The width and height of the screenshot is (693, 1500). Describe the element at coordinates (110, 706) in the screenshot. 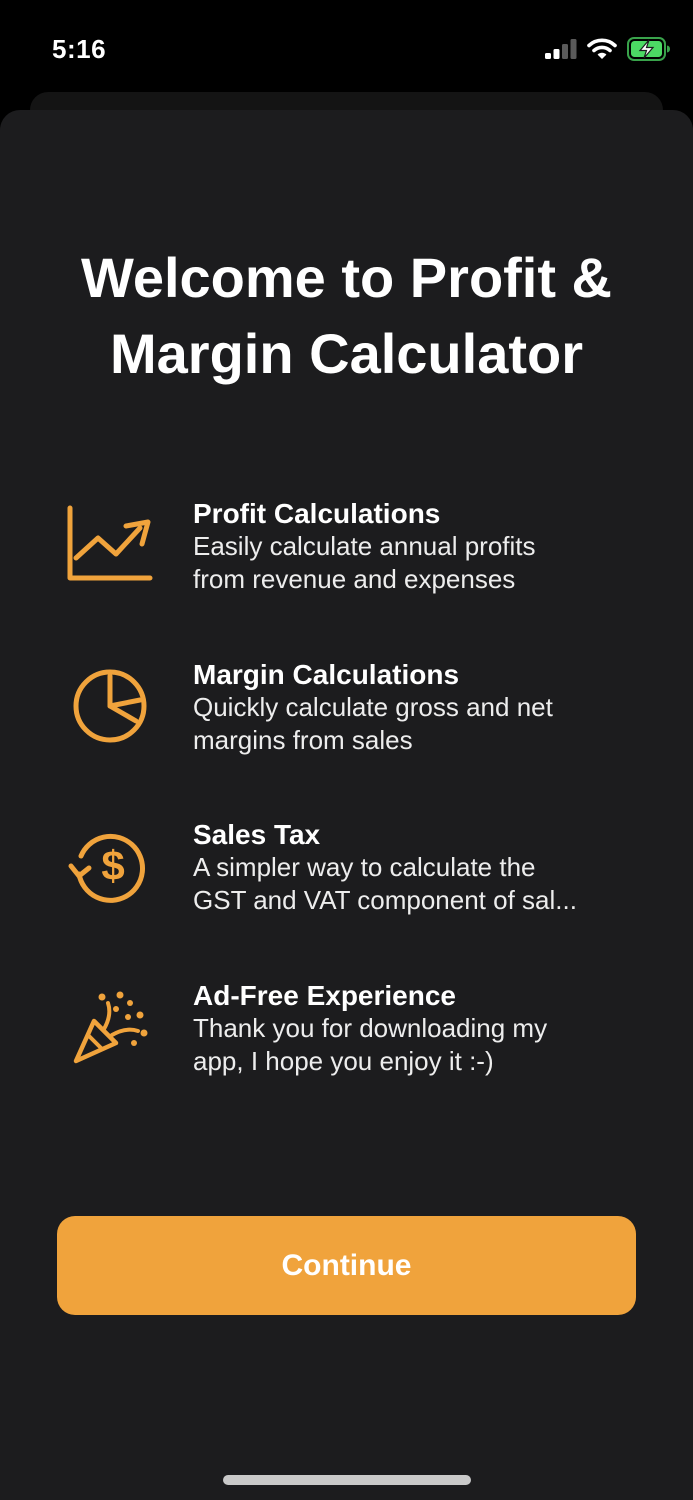

I see `pie-chart-icon` at that location.